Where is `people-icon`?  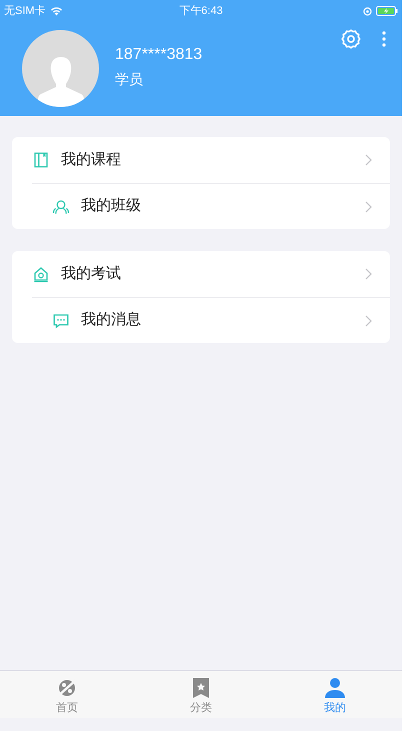 people-icon is located at coordinates (61, 207).